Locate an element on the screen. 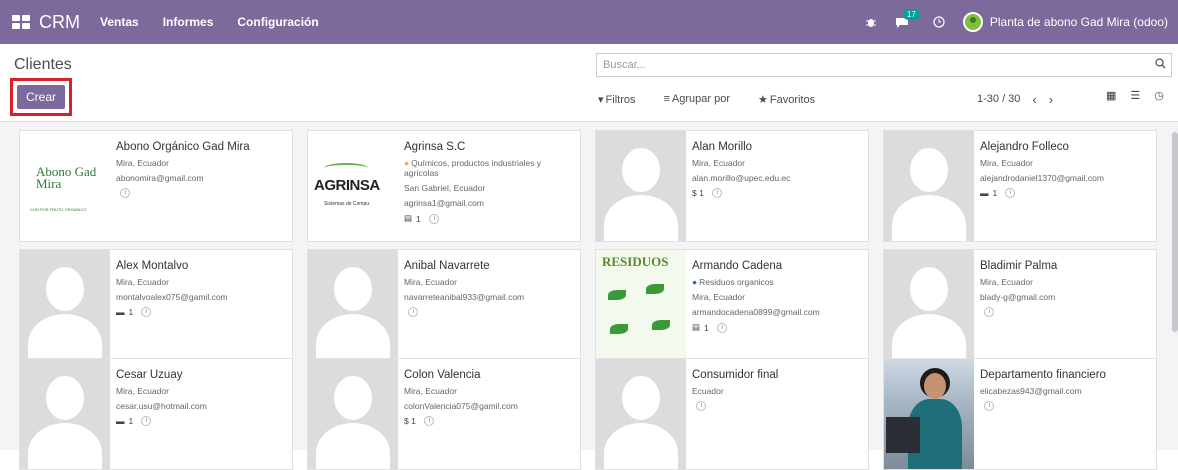 This screenshot has height=470, width=1178. partner-category: ● Residuos organicos is located at coordinates (733, 282).